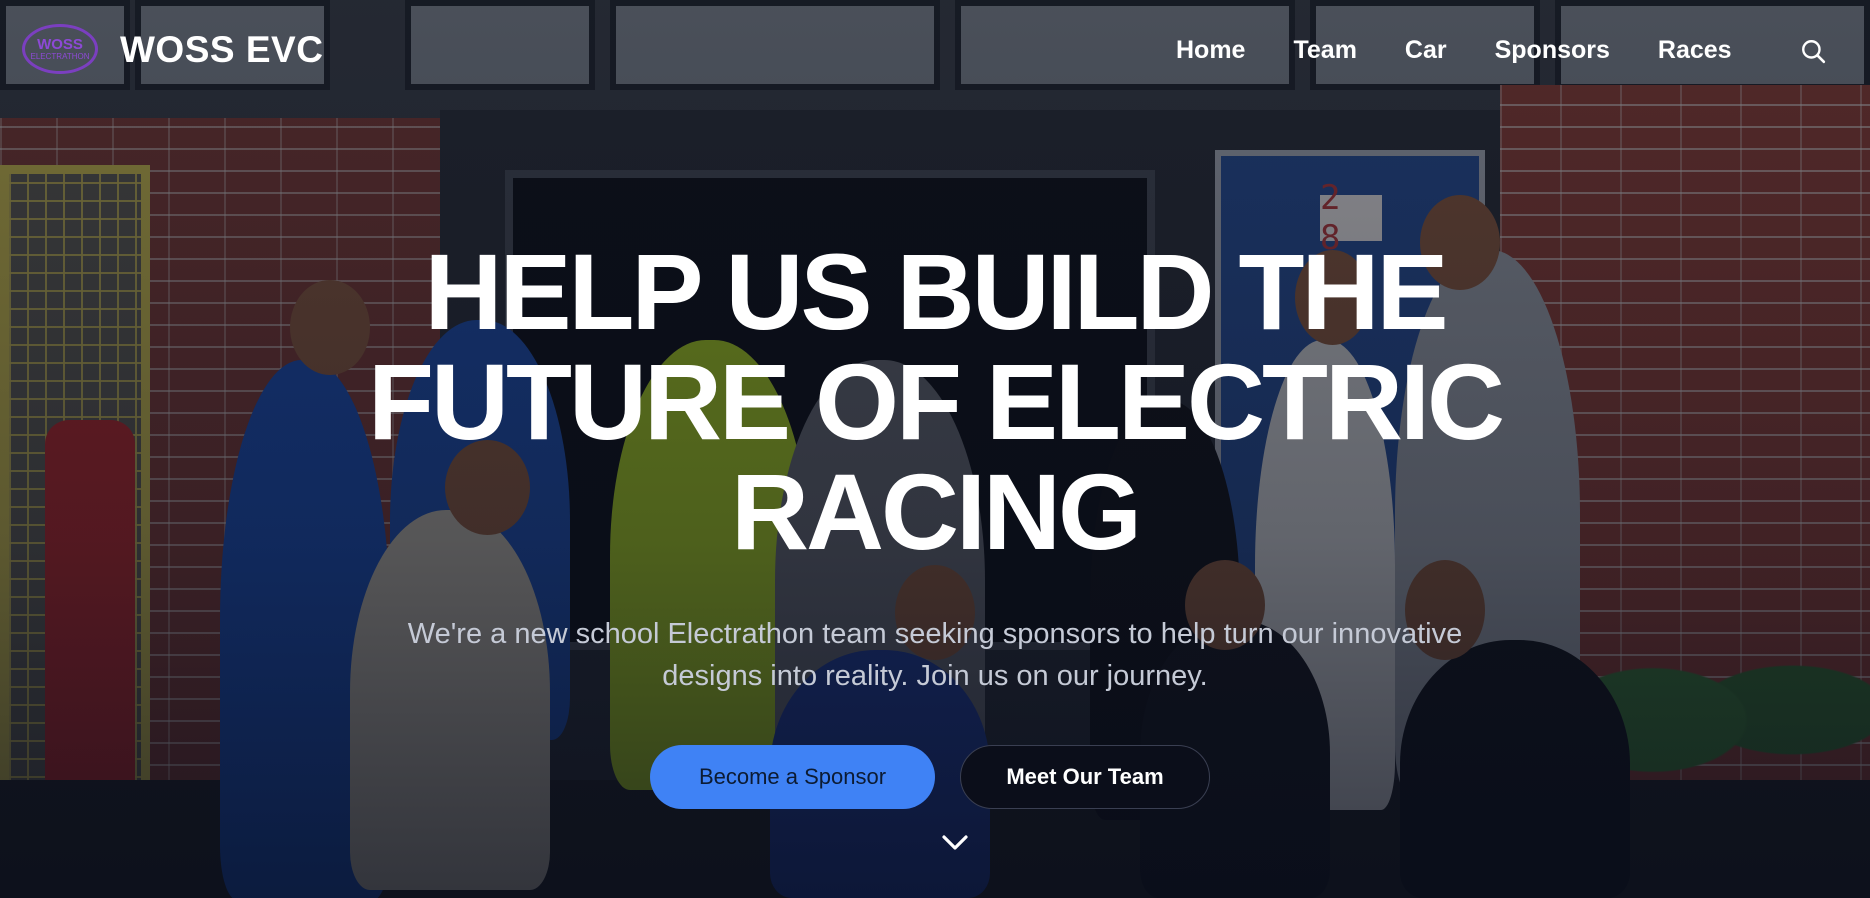 The height and width of the screenshot is (898, 1870). Describe the element at coordinates (792, 777) in the screenshot. I see `become-sponsor-button: Become a Sponsor` at that location.